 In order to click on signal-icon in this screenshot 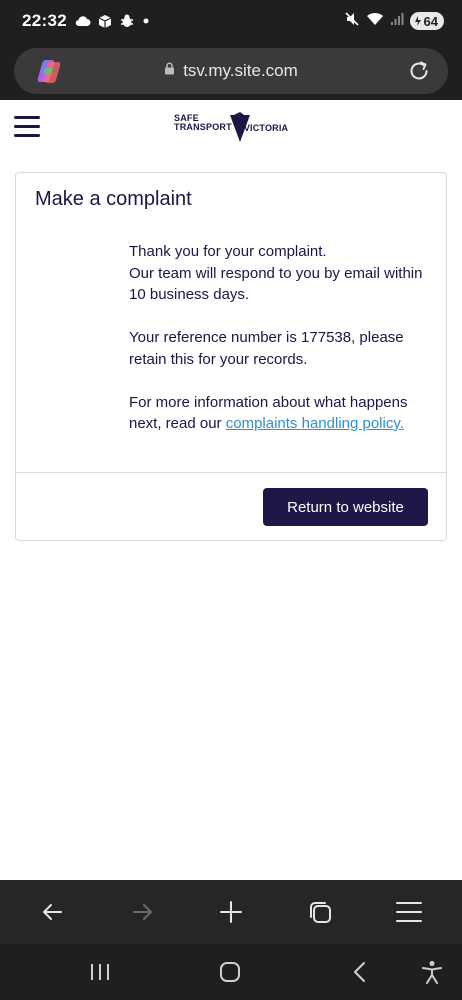, I will do `click(397, 21)`.